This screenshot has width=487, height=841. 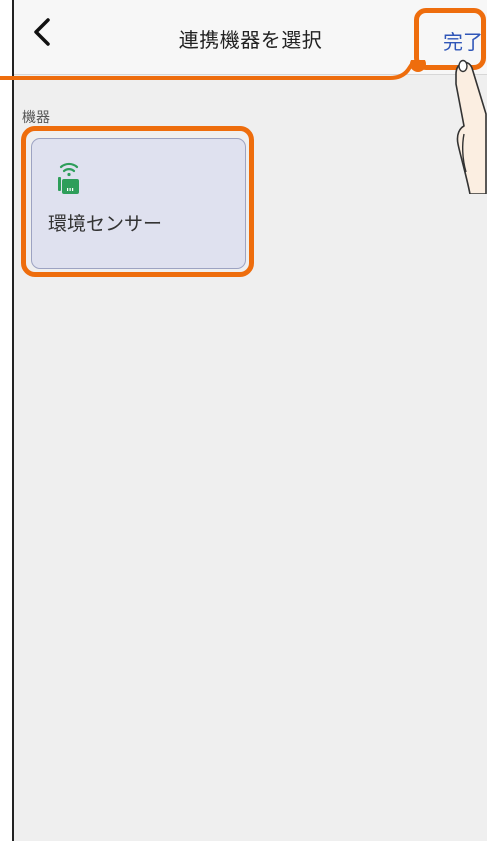 I want to click on page-title: 連携機器を選択, so click(x=250, y=40).